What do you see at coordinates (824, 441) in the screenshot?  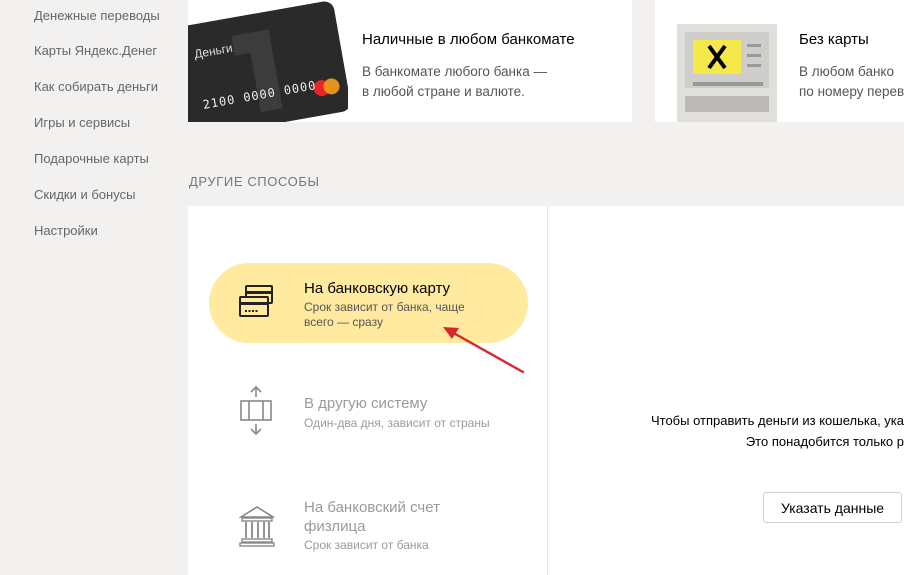 I see `info-text-line-2: Это понадобится только р` at bounding box center [824, 441].